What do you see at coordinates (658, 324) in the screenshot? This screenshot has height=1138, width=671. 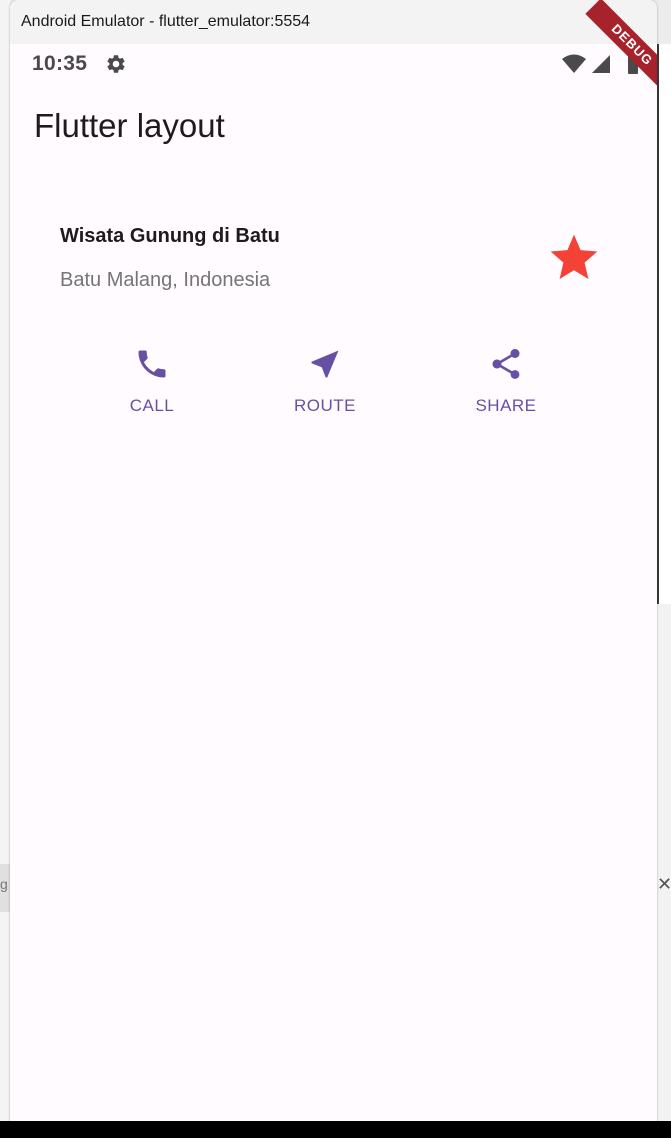 I see `background-window-edge` at bounding box center [658, 324].